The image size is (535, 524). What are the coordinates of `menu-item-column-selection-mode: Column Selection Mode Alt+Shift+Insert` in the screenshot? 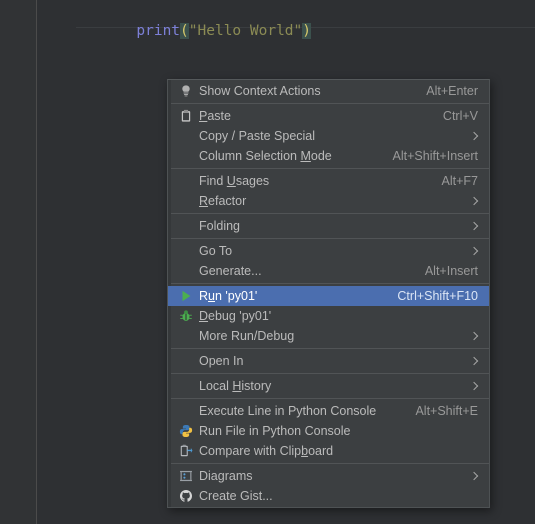 It's located at (328, 156).